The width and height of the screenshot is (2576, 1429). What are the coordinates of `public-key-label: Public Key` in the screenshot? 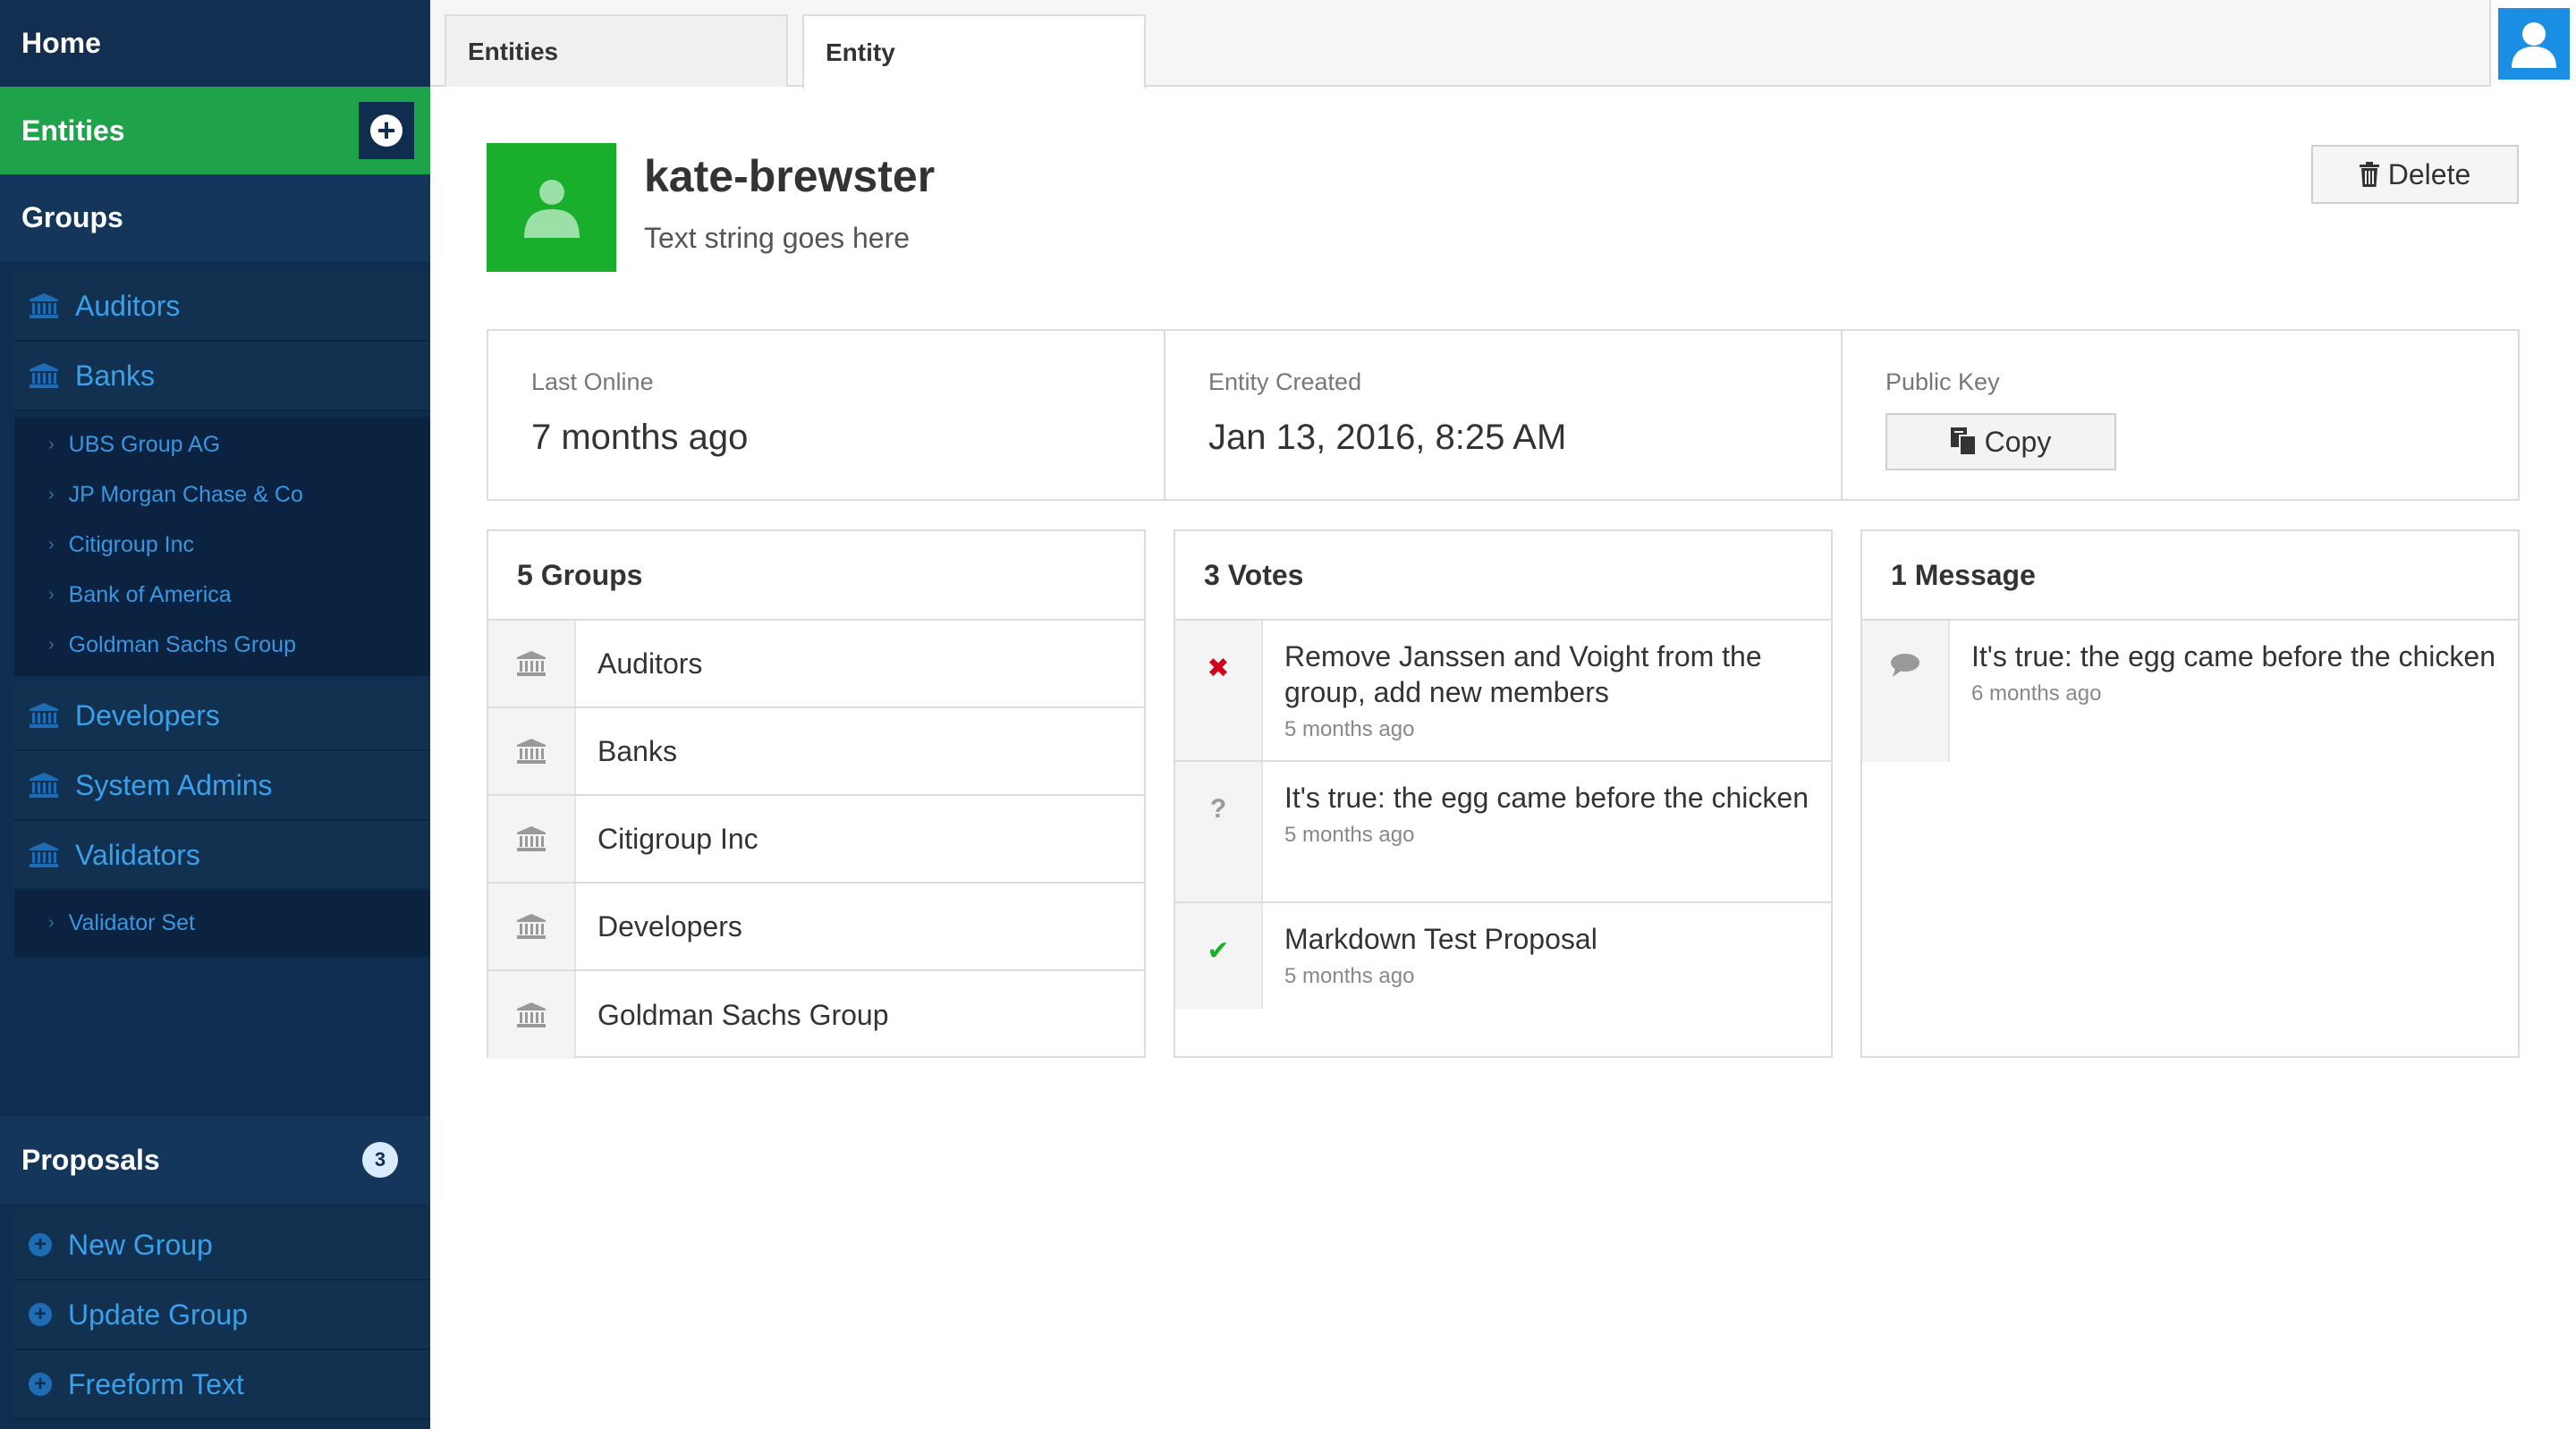 It's located at (1942, 381).